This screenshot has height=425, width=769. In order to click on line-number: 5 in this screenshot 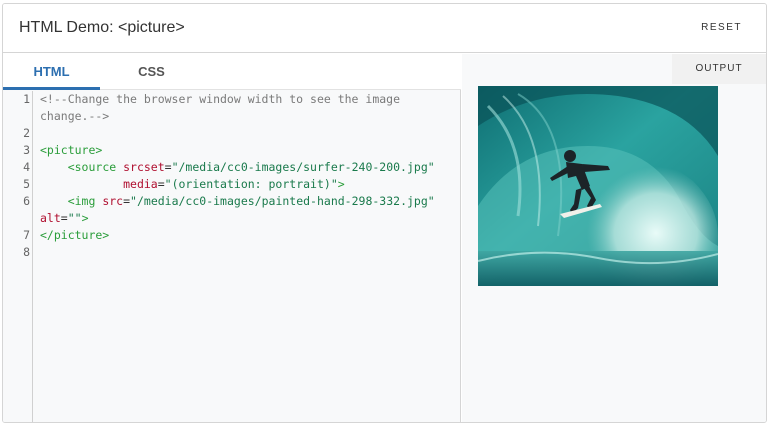, I will do `click(26, 184)`.